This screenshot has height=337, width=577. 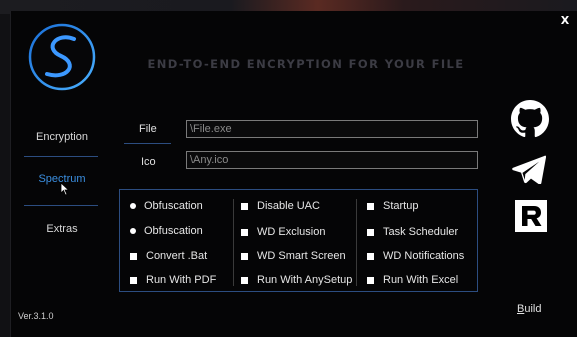 I want to click on option-label: WD Notifications, so click(x=424, y=256).